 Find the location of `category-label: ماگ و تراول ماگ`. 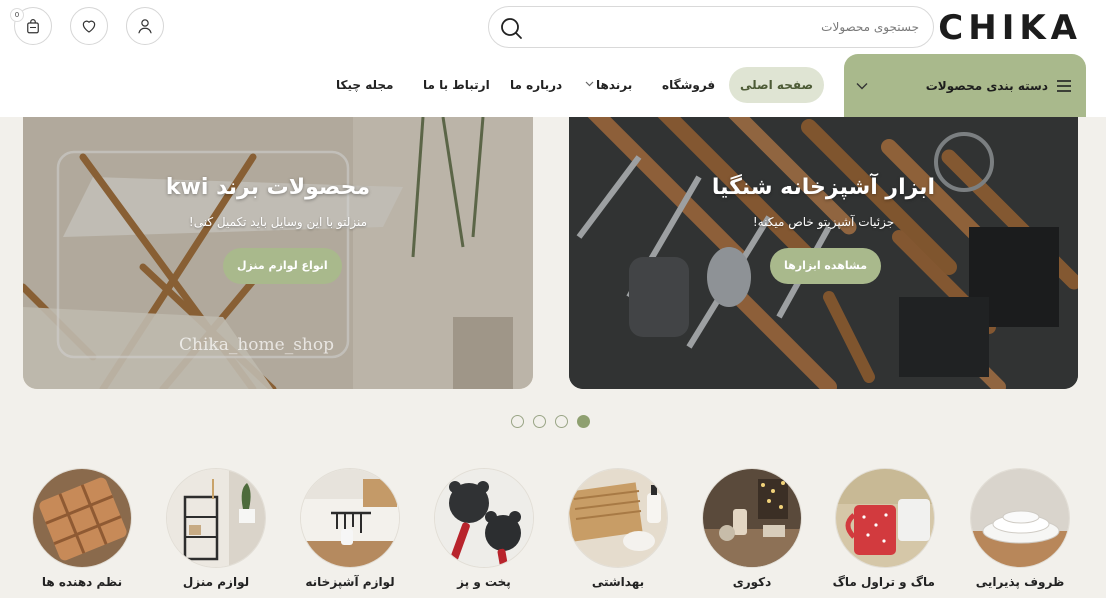

category-label: ماگ و تراول ماگ is located at coordinates (883, 582).